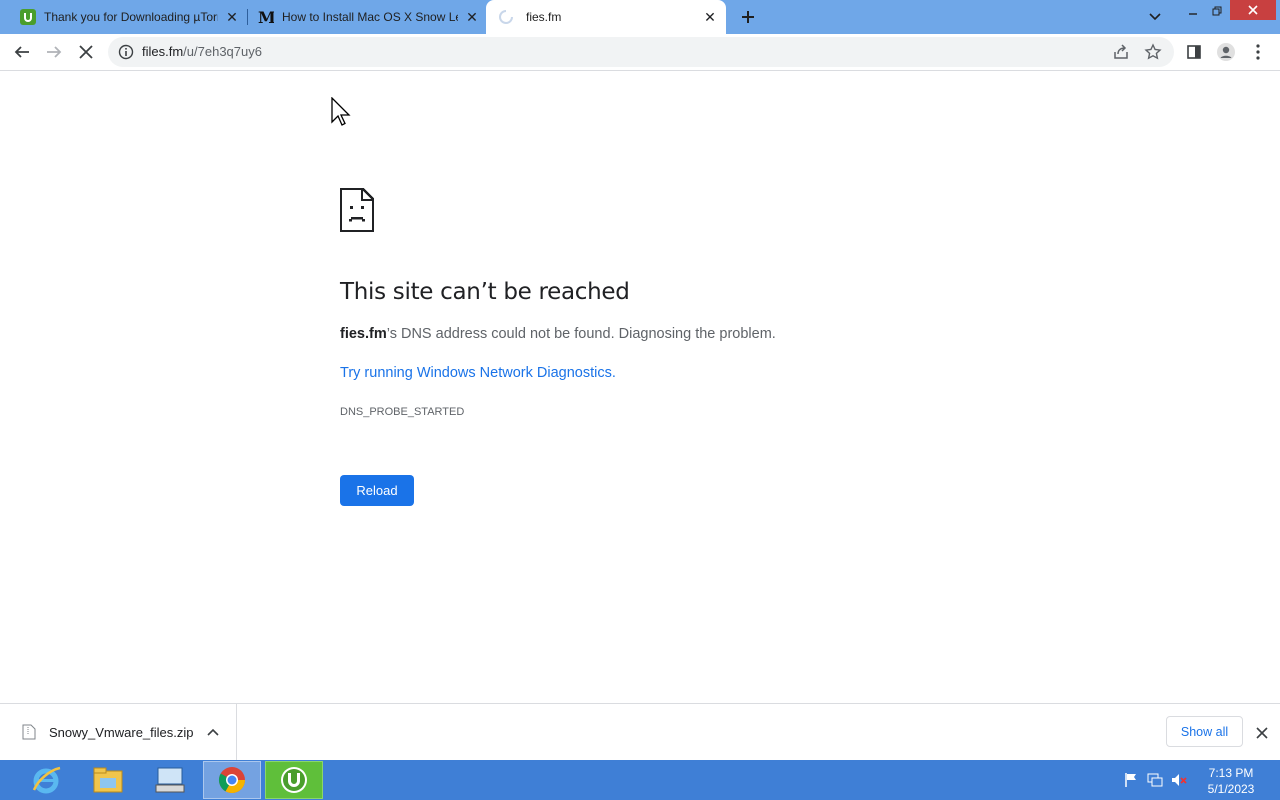  Describe the element at coordinates (640, 780) in the screenshot. I see `windows-taskbar: 7:13 PM 5/1/2023` at that location.